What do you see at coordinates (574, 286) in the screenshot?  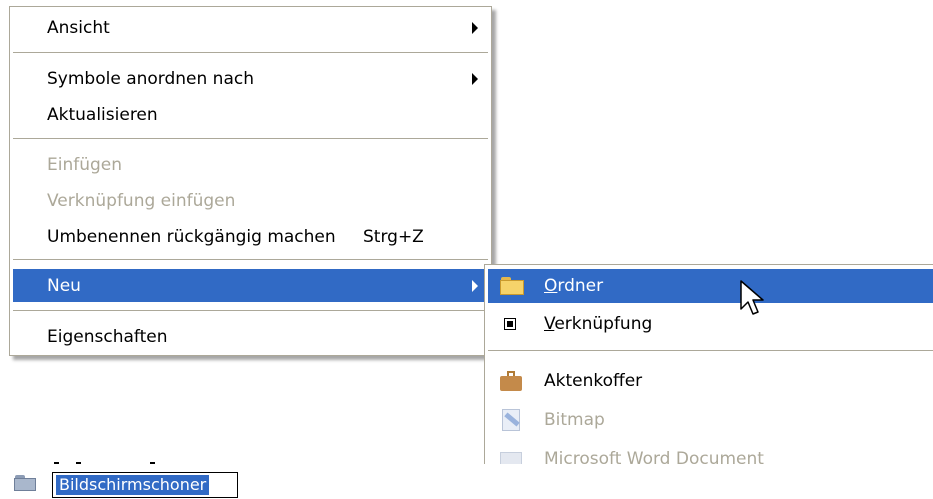 I see `submenu-item-label: Ordner` at bounding box center [574, 286].